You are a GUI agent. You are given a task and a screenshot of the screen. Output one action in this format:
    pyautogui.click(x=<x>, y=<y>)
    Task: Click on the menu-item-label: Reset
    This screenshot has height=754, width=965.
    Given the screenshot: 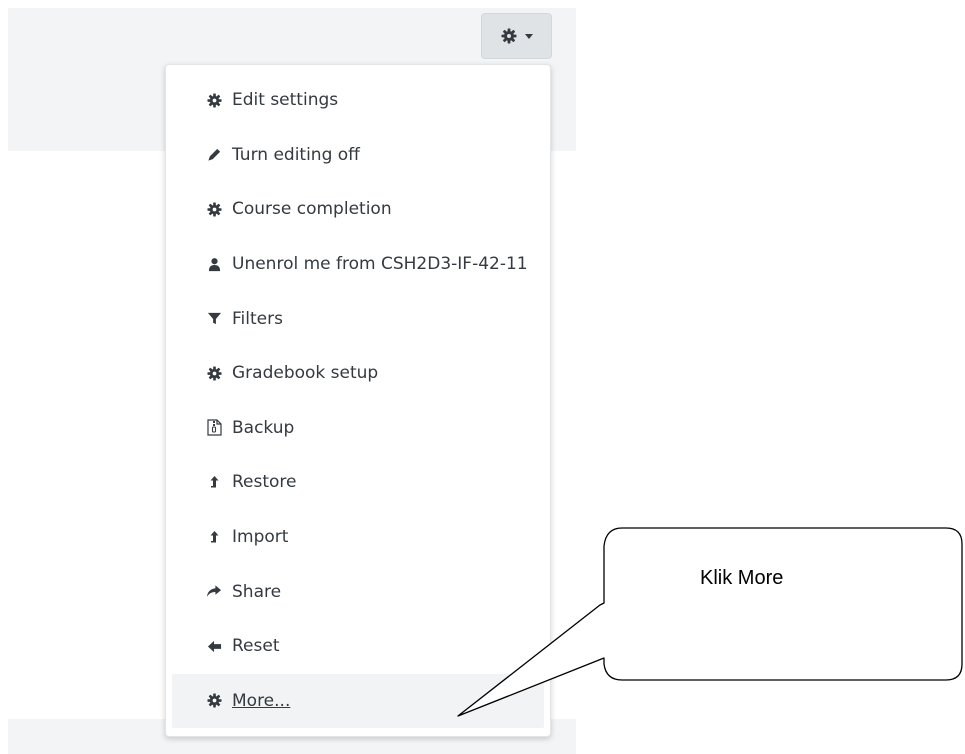 What is the action you would take?
    pyautogui.click(x=256, y=646)
    